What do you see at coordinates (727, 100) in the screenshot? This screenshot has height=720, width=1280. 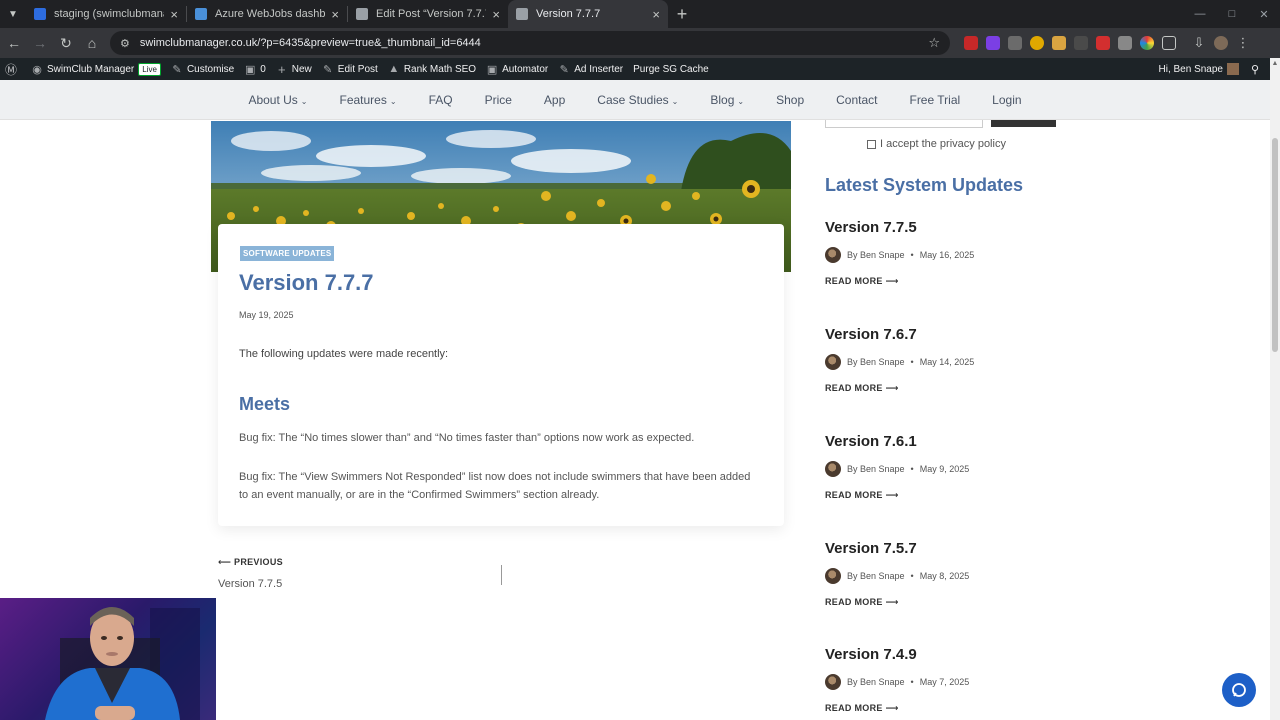 I see `nav-blog: Blog ⌄` at bounding box center [727, 100].